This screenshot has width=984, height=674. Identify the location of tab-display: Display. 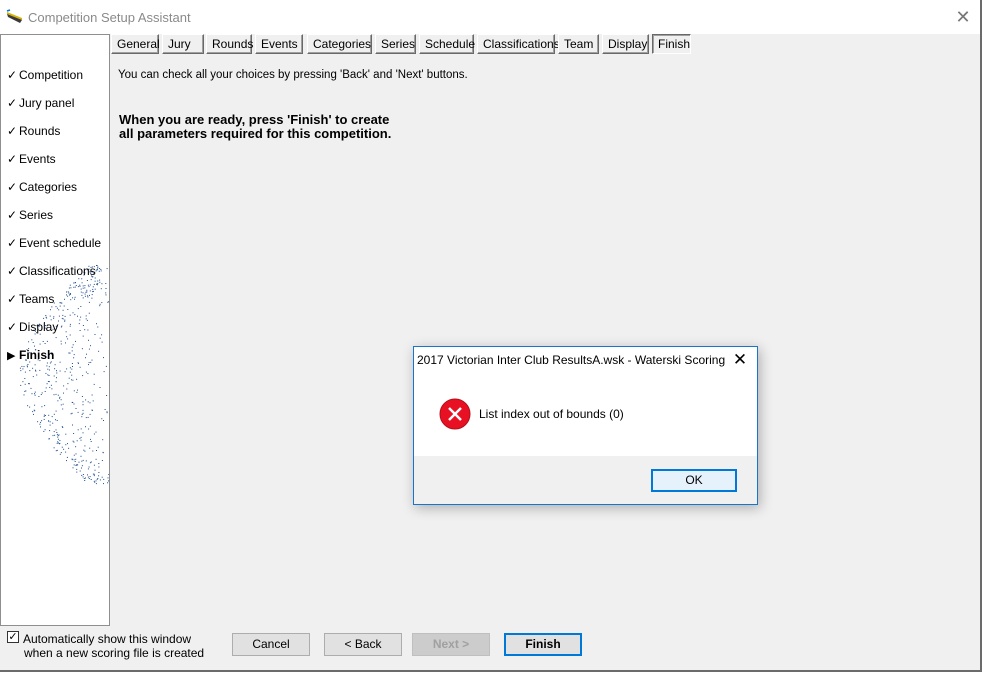
(625, 44).